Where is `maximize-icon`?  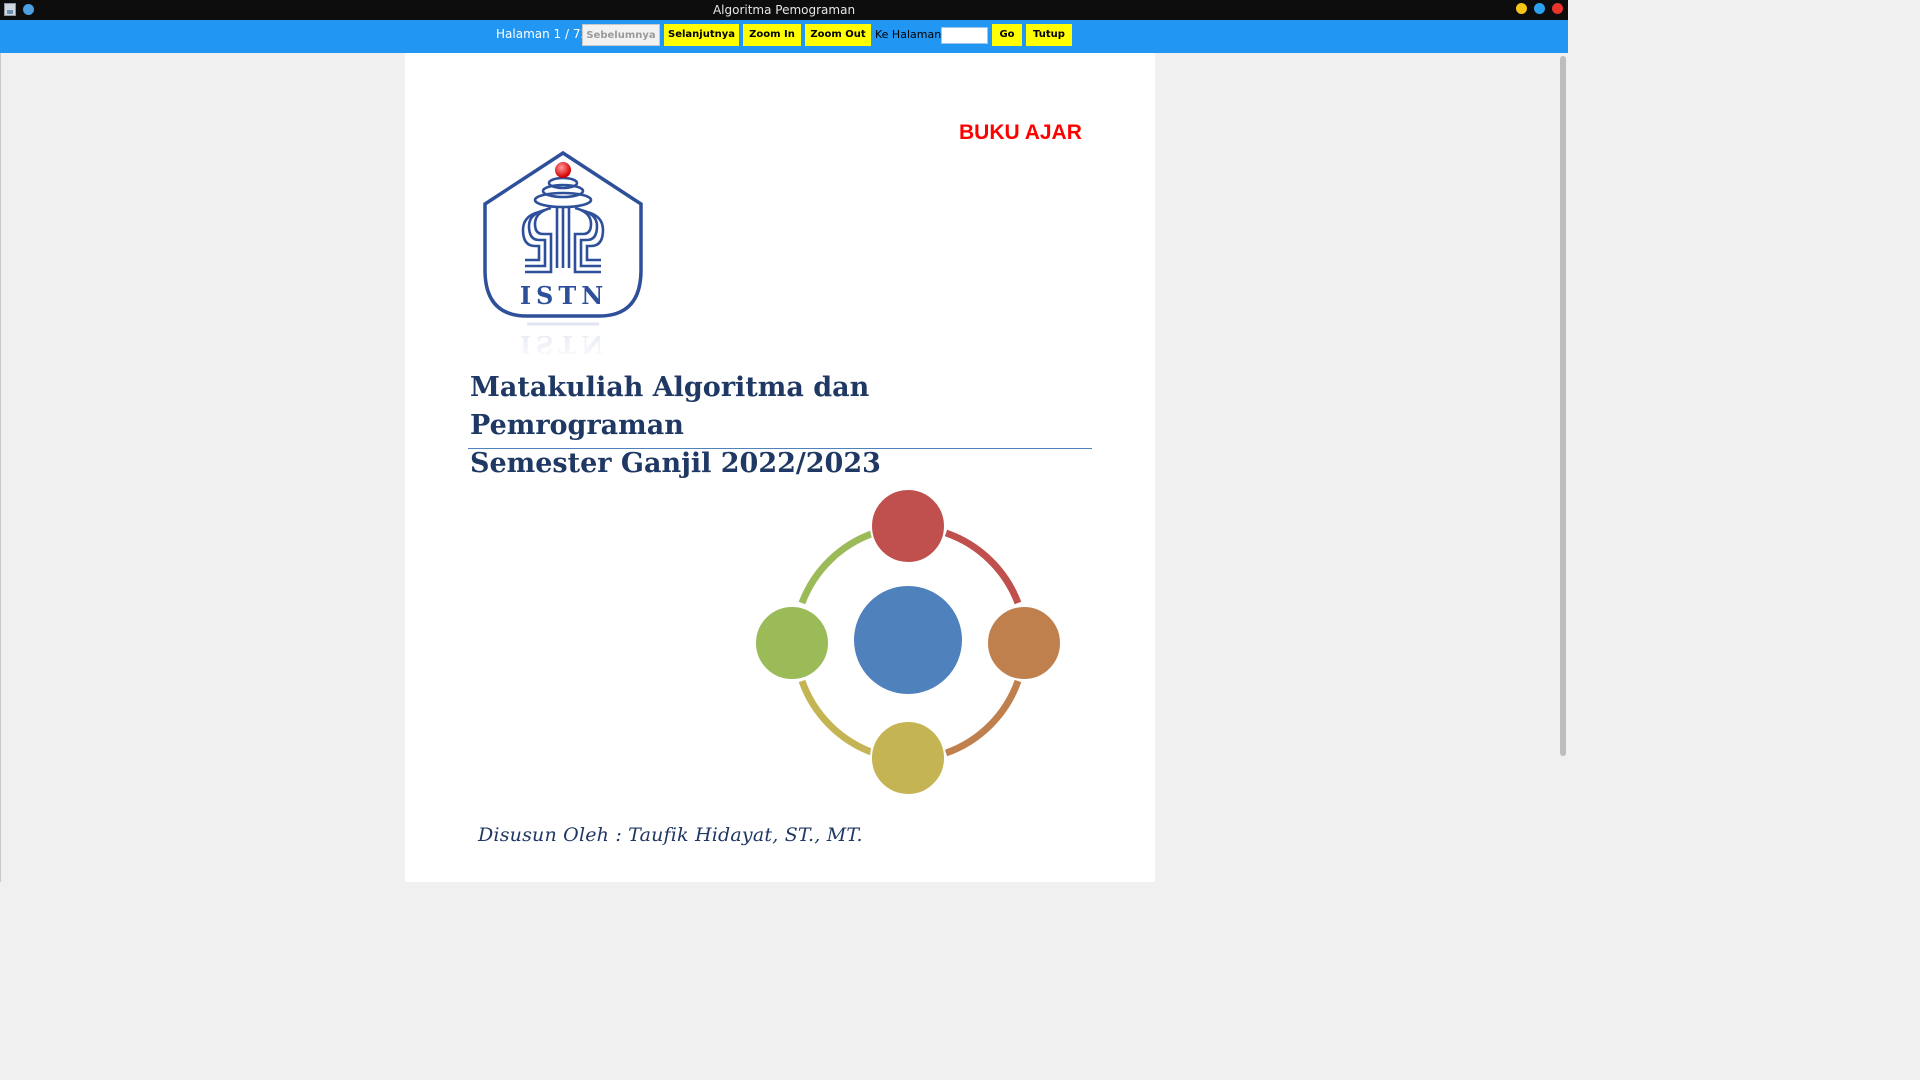 maximize-icon is located at coordinates (1539, 8).